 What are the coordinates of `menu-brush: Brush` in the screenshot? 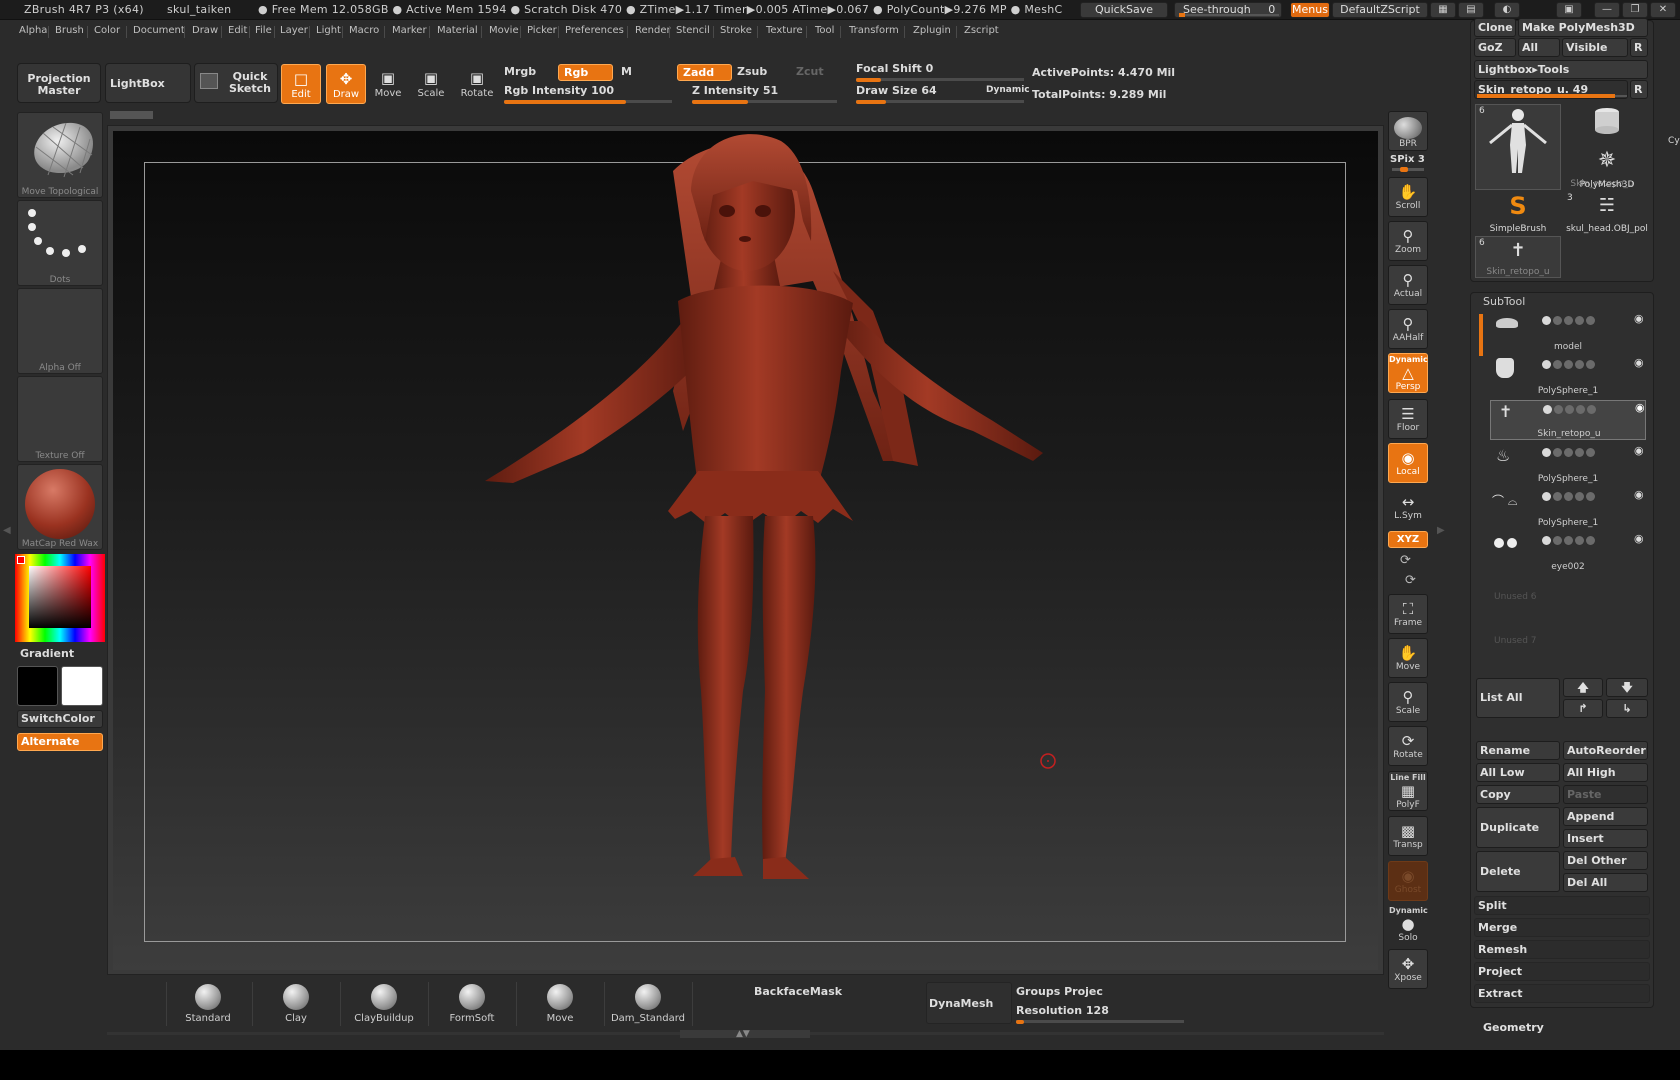 It's located at (69, 30).